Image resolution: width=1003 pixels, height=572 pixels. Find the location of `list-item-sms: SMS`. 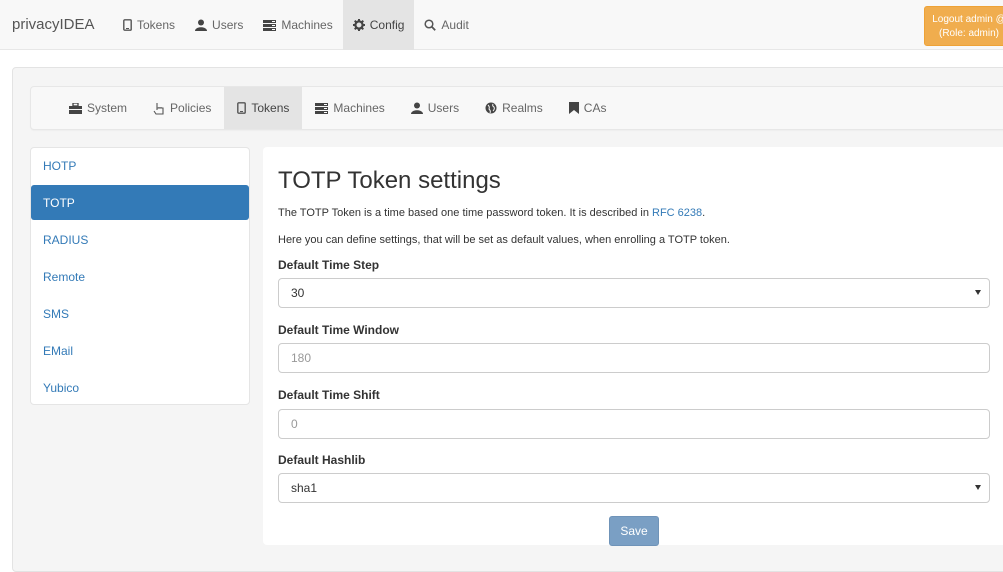

list-item-sms: SMS is located at coordinates (140, 313).